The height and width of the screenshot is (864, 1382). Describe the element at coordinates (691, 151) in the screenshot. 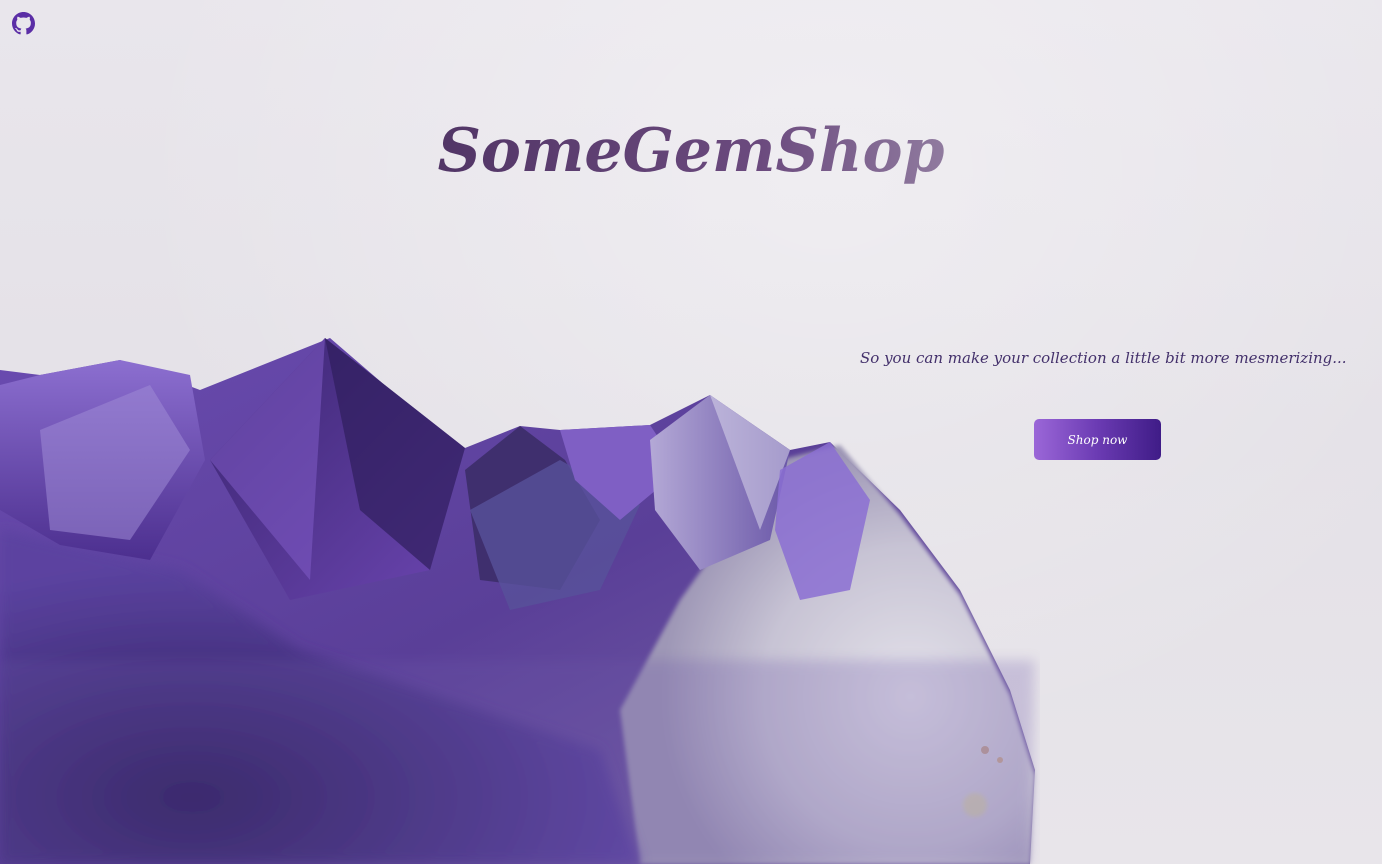

I see `site-title: SomeGemShop` at that location.